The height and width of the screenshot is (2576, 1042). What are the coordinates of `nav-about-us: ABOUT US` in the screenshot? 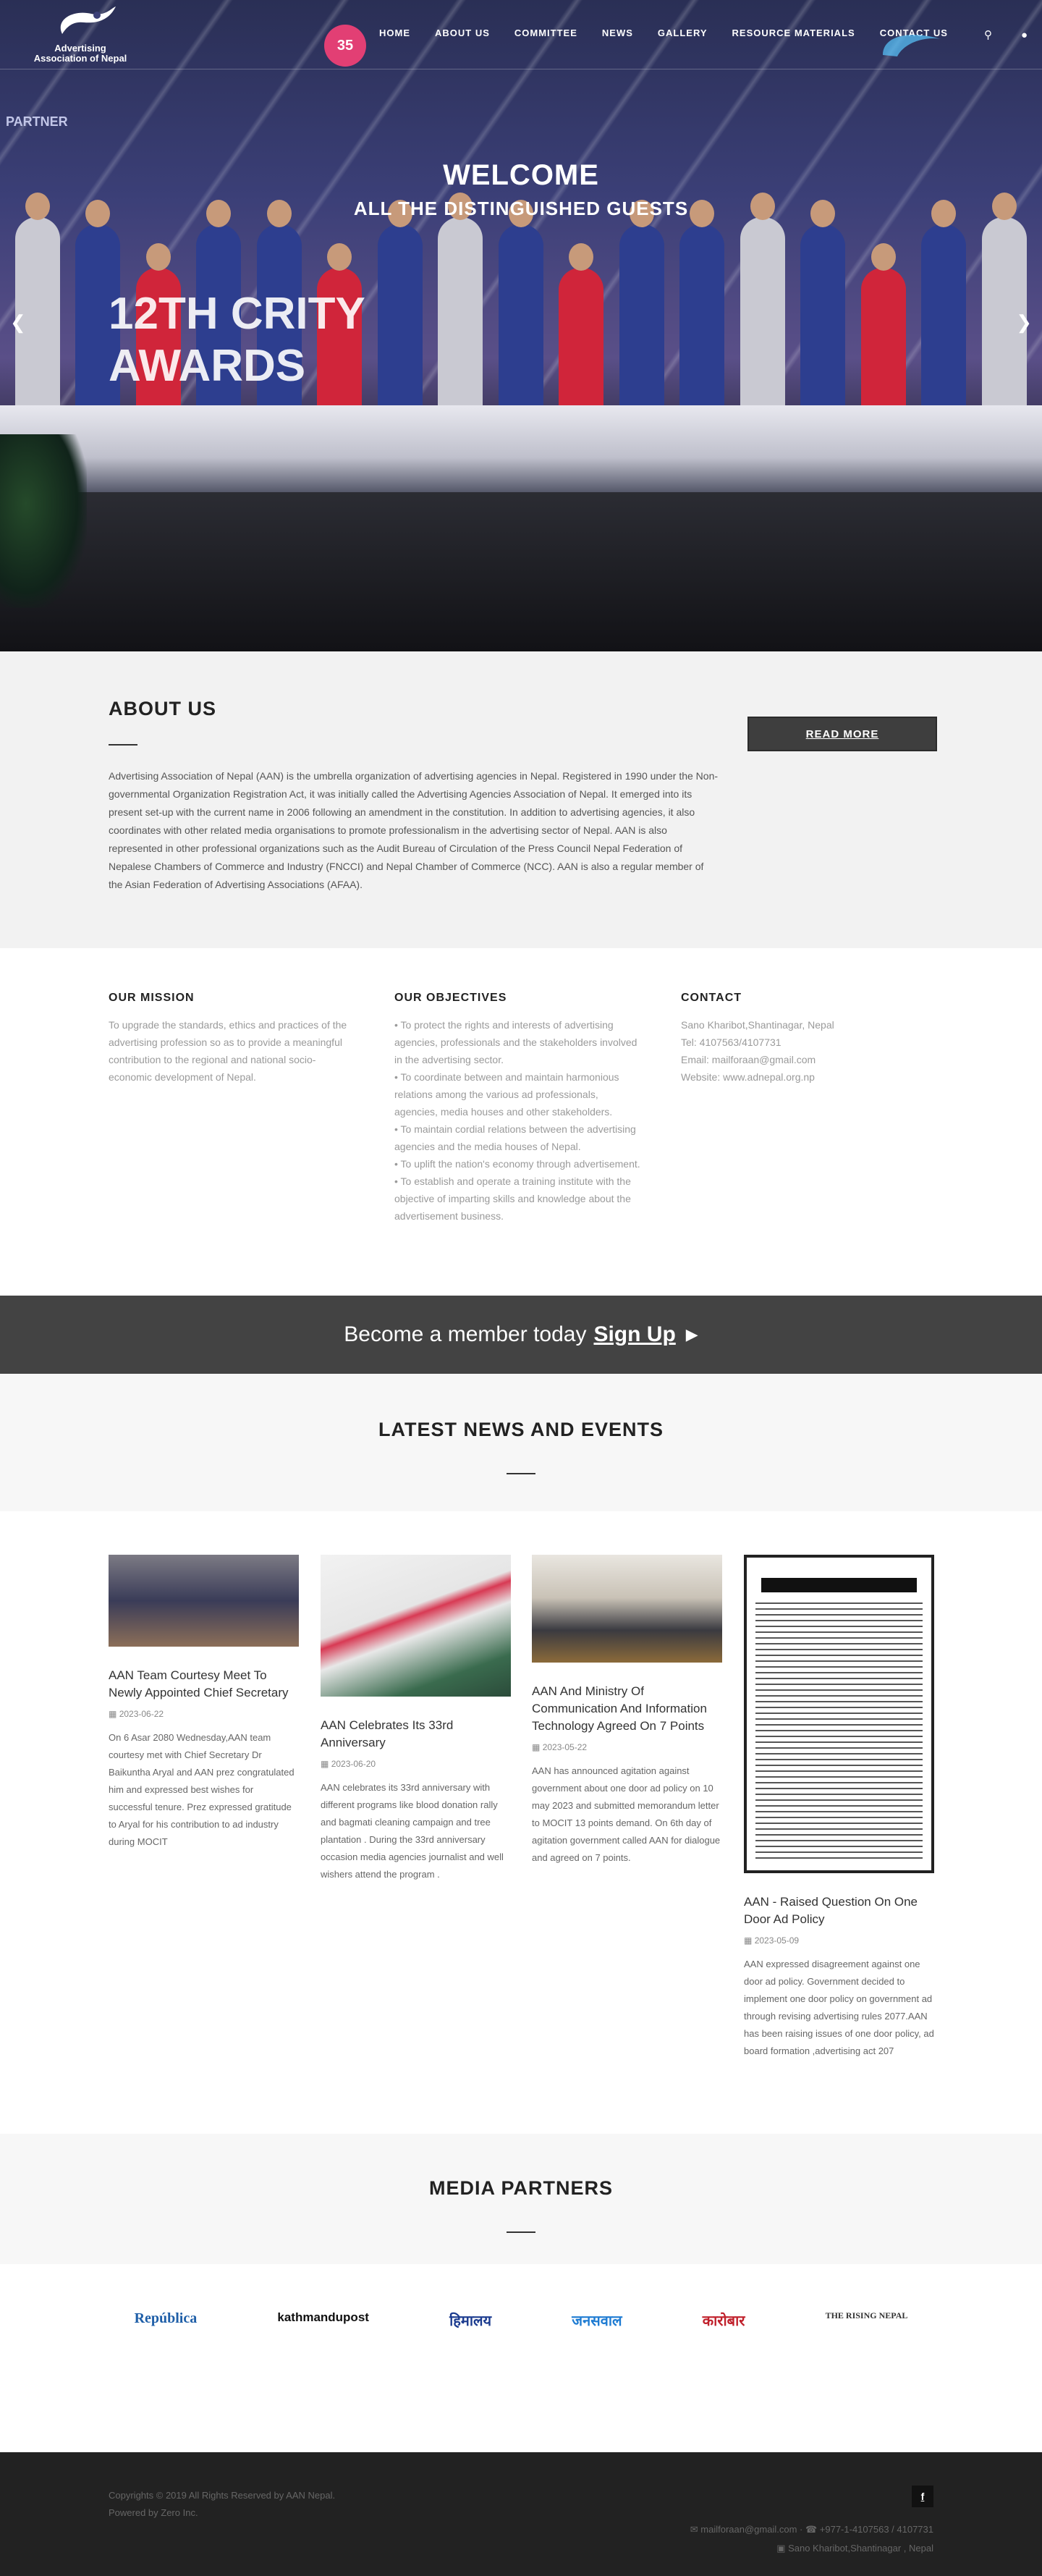 It's located at (462, 33).